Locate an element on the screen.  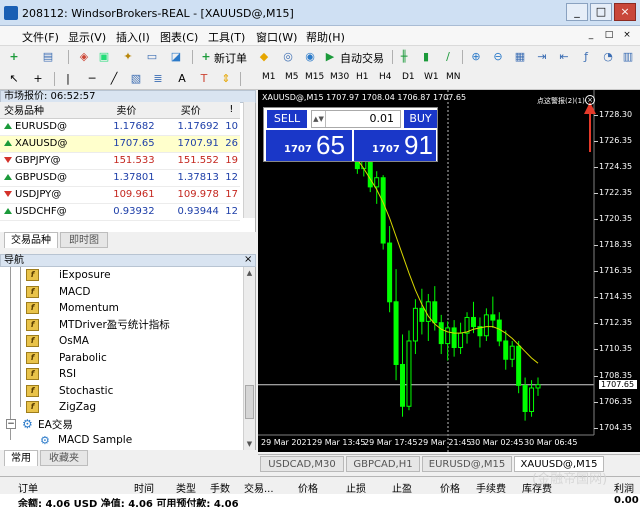
arrows-icon: ⇕ is located at coordinates (226, 79).